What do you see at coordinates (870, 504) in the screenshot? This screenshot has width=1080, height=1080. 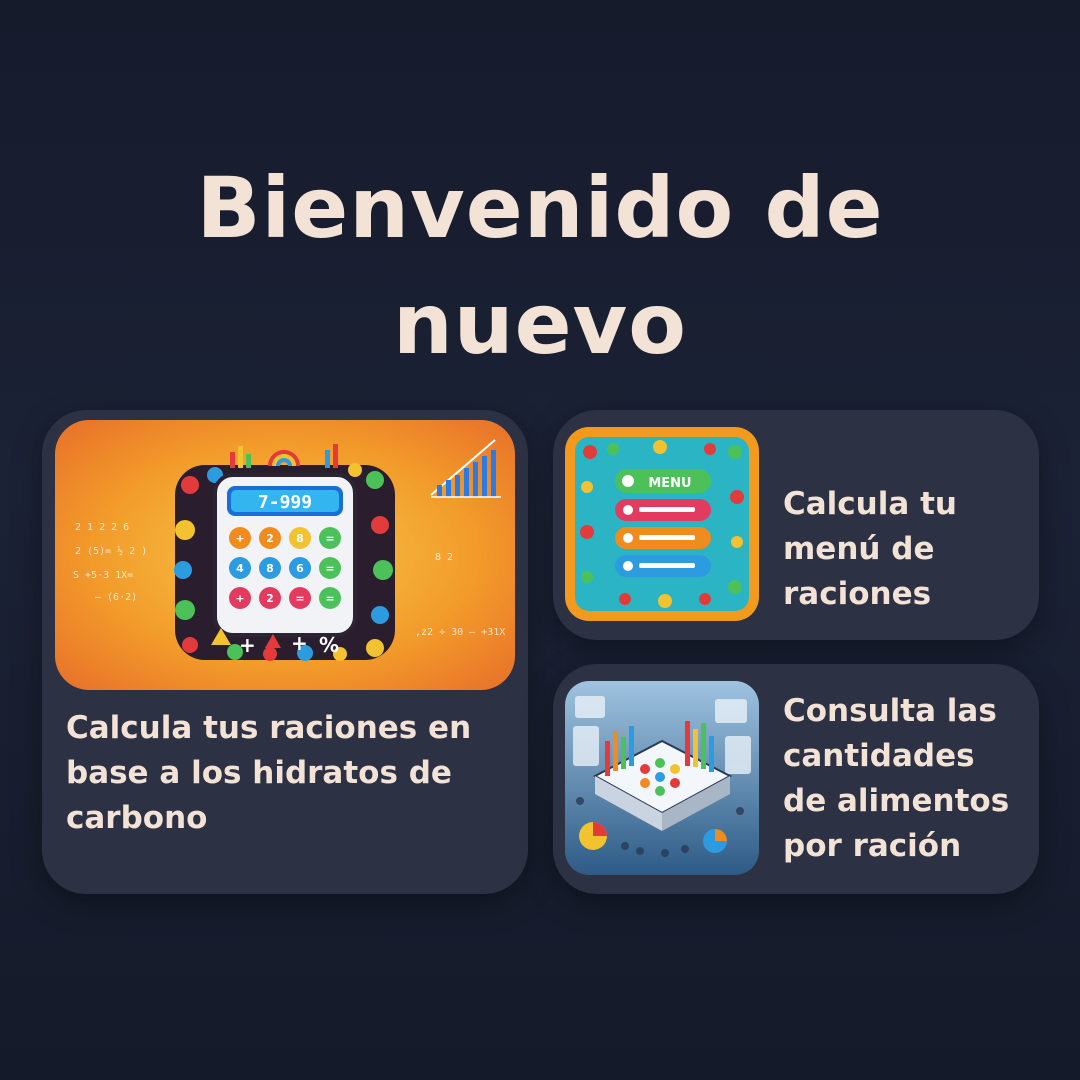 I see `calculate-menu-label-line: Calcula tu` at bounding box center [870, 504].